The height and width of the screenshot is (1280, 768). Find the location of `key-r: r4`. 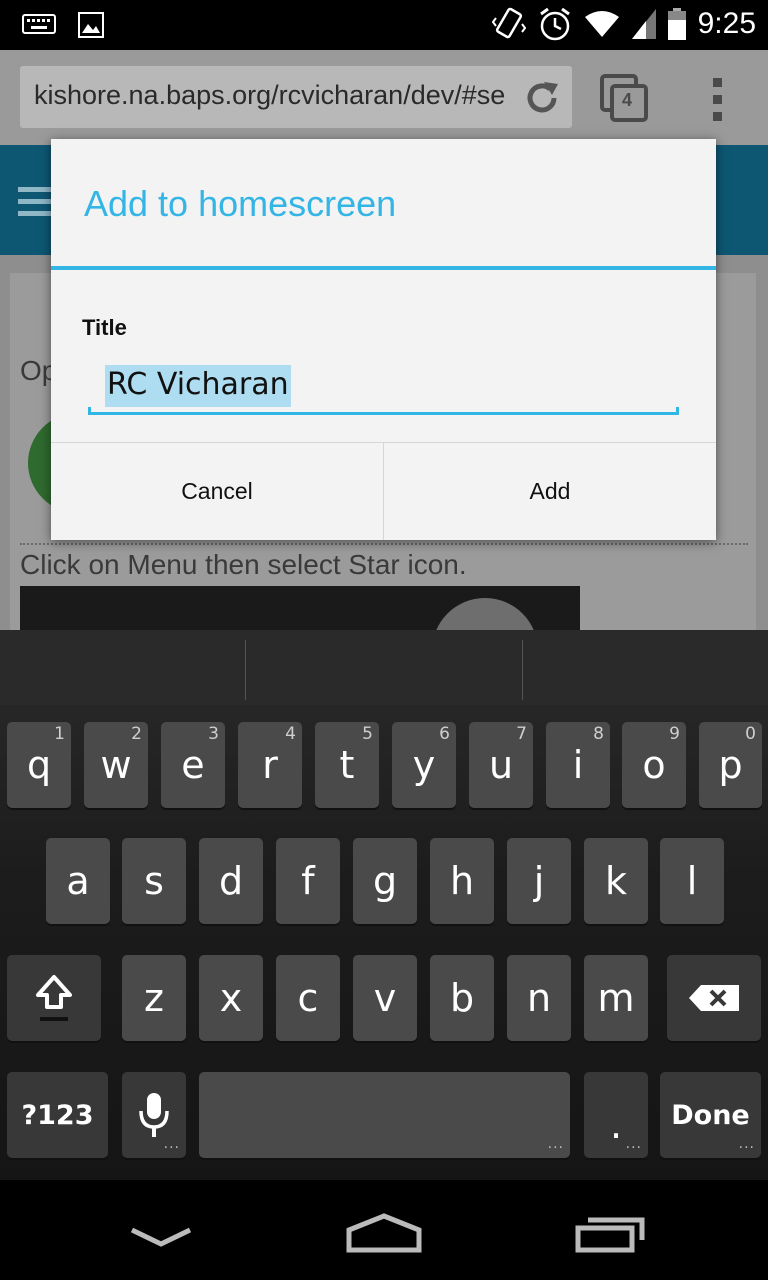

key-r: r4 is located at coordinates (270, 765).